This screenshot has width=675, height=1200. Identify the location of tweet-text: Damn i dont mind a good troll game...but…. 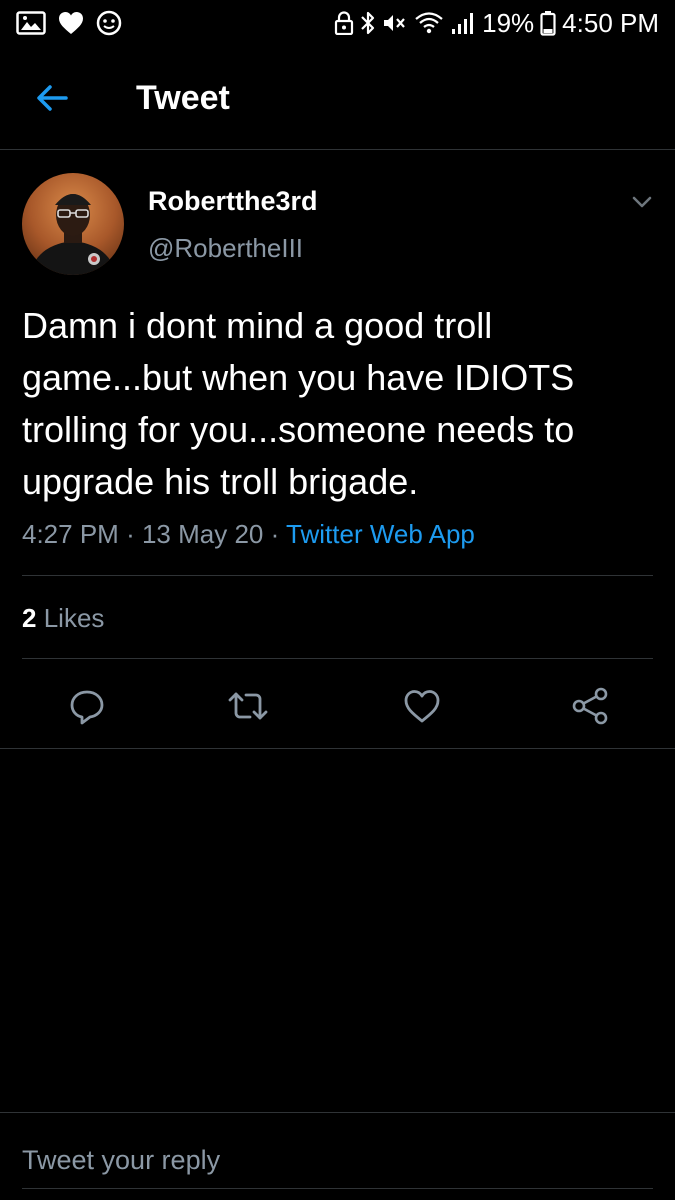
(298, 403).